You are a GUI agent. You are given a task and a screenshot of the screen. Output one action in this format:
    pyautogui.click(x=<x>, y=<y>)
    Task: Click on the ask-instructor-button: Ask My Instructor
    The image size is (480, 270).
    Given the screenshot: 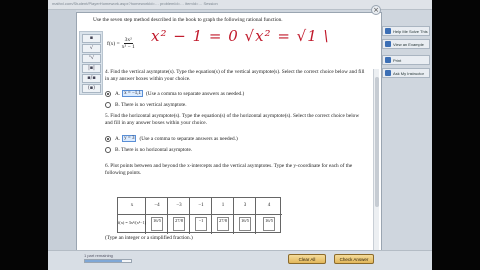 What is the action you would take?
    pyautogui.click(x=406, y=73)
    